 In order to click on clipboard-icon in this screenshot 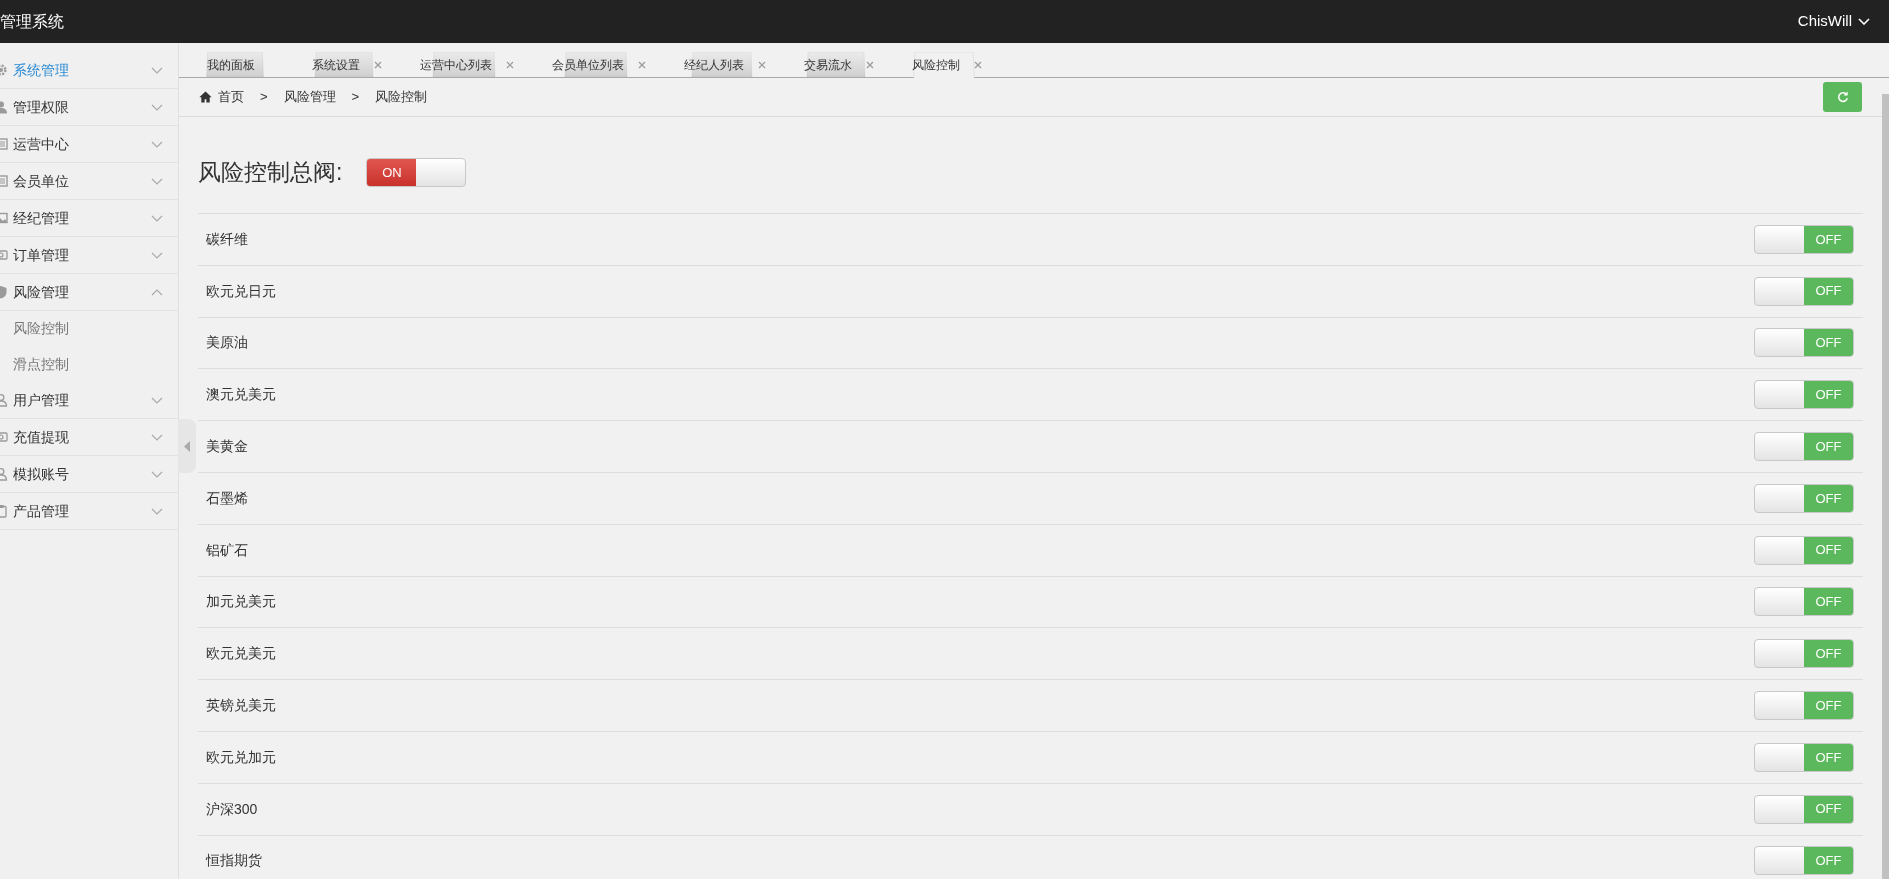, I will do `click(4, 511)`.